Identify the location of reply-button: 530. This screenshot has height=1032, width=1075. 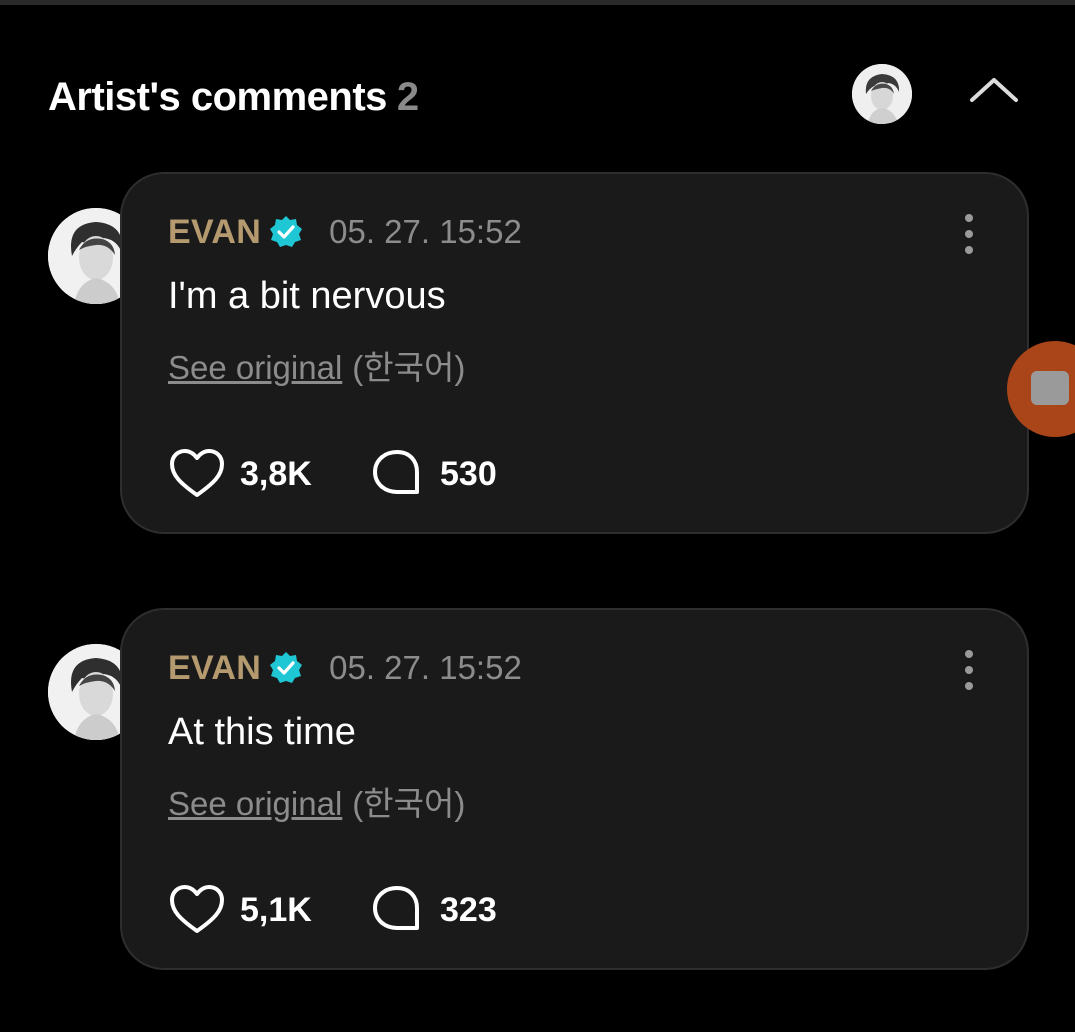
(432, 474).